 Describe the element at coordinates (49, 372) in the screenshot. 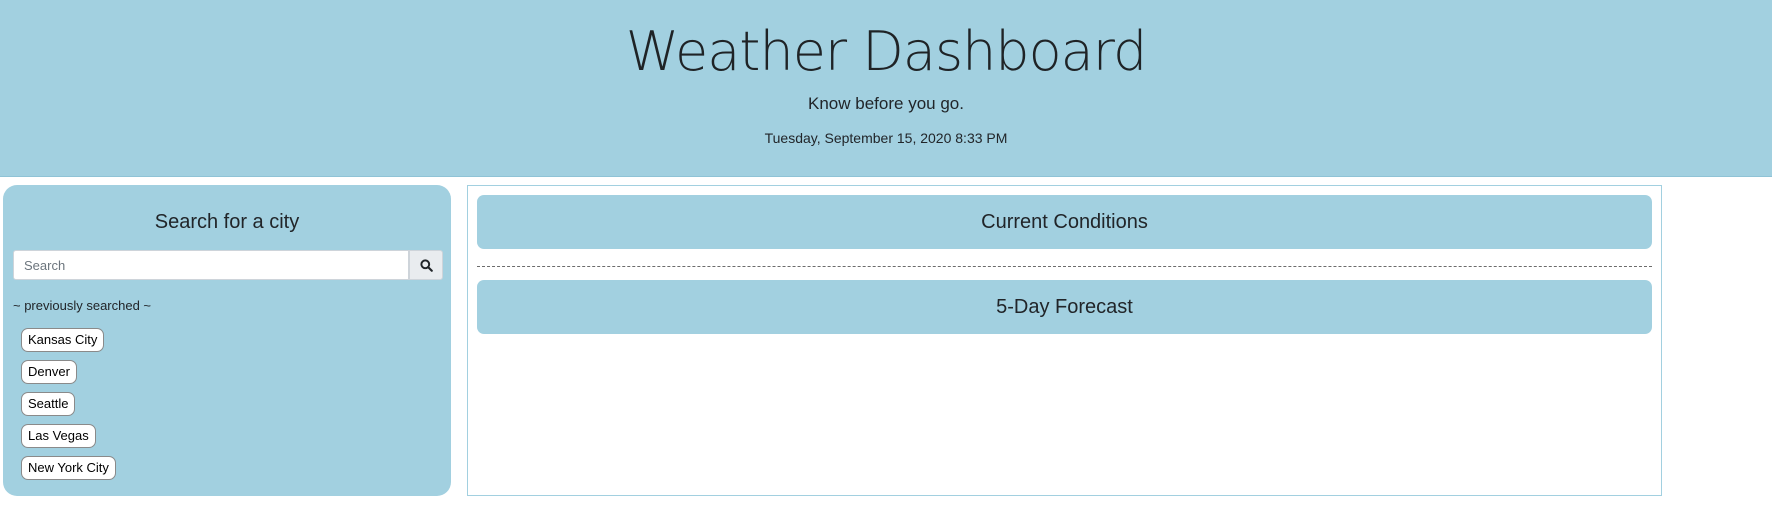

I see `city-button-denver: Denver` at that location.